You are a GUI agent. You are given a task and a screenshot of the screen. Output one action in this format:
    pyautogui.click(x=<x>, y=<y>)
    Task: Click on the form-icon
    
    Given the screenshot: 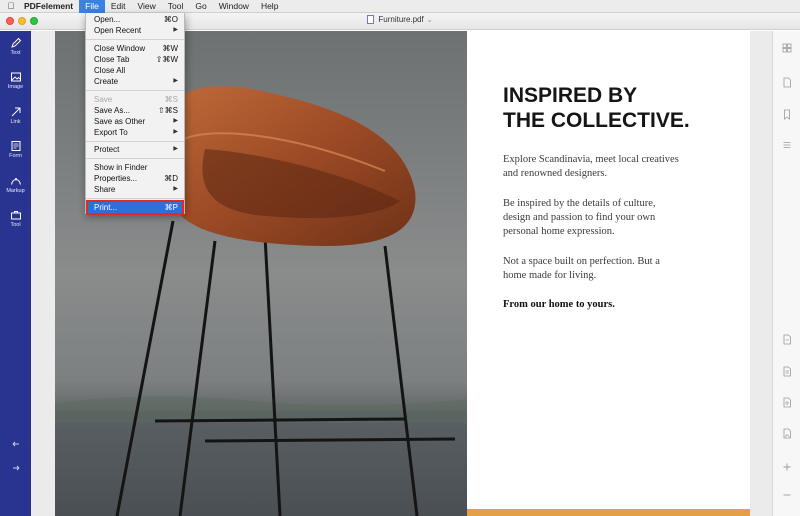 What is the action you would take?
    pyautogui.click(x=15, y=146)
    